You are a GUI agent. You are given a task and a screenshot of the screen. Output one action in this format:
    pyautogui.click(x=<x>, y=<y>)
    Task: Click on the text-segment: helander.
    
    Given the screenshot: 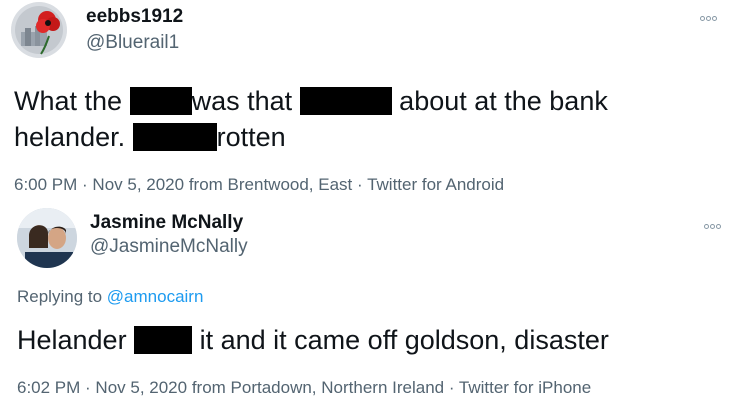 What is the action you would take?
    pyautogui.click(x=70, y=137)
    